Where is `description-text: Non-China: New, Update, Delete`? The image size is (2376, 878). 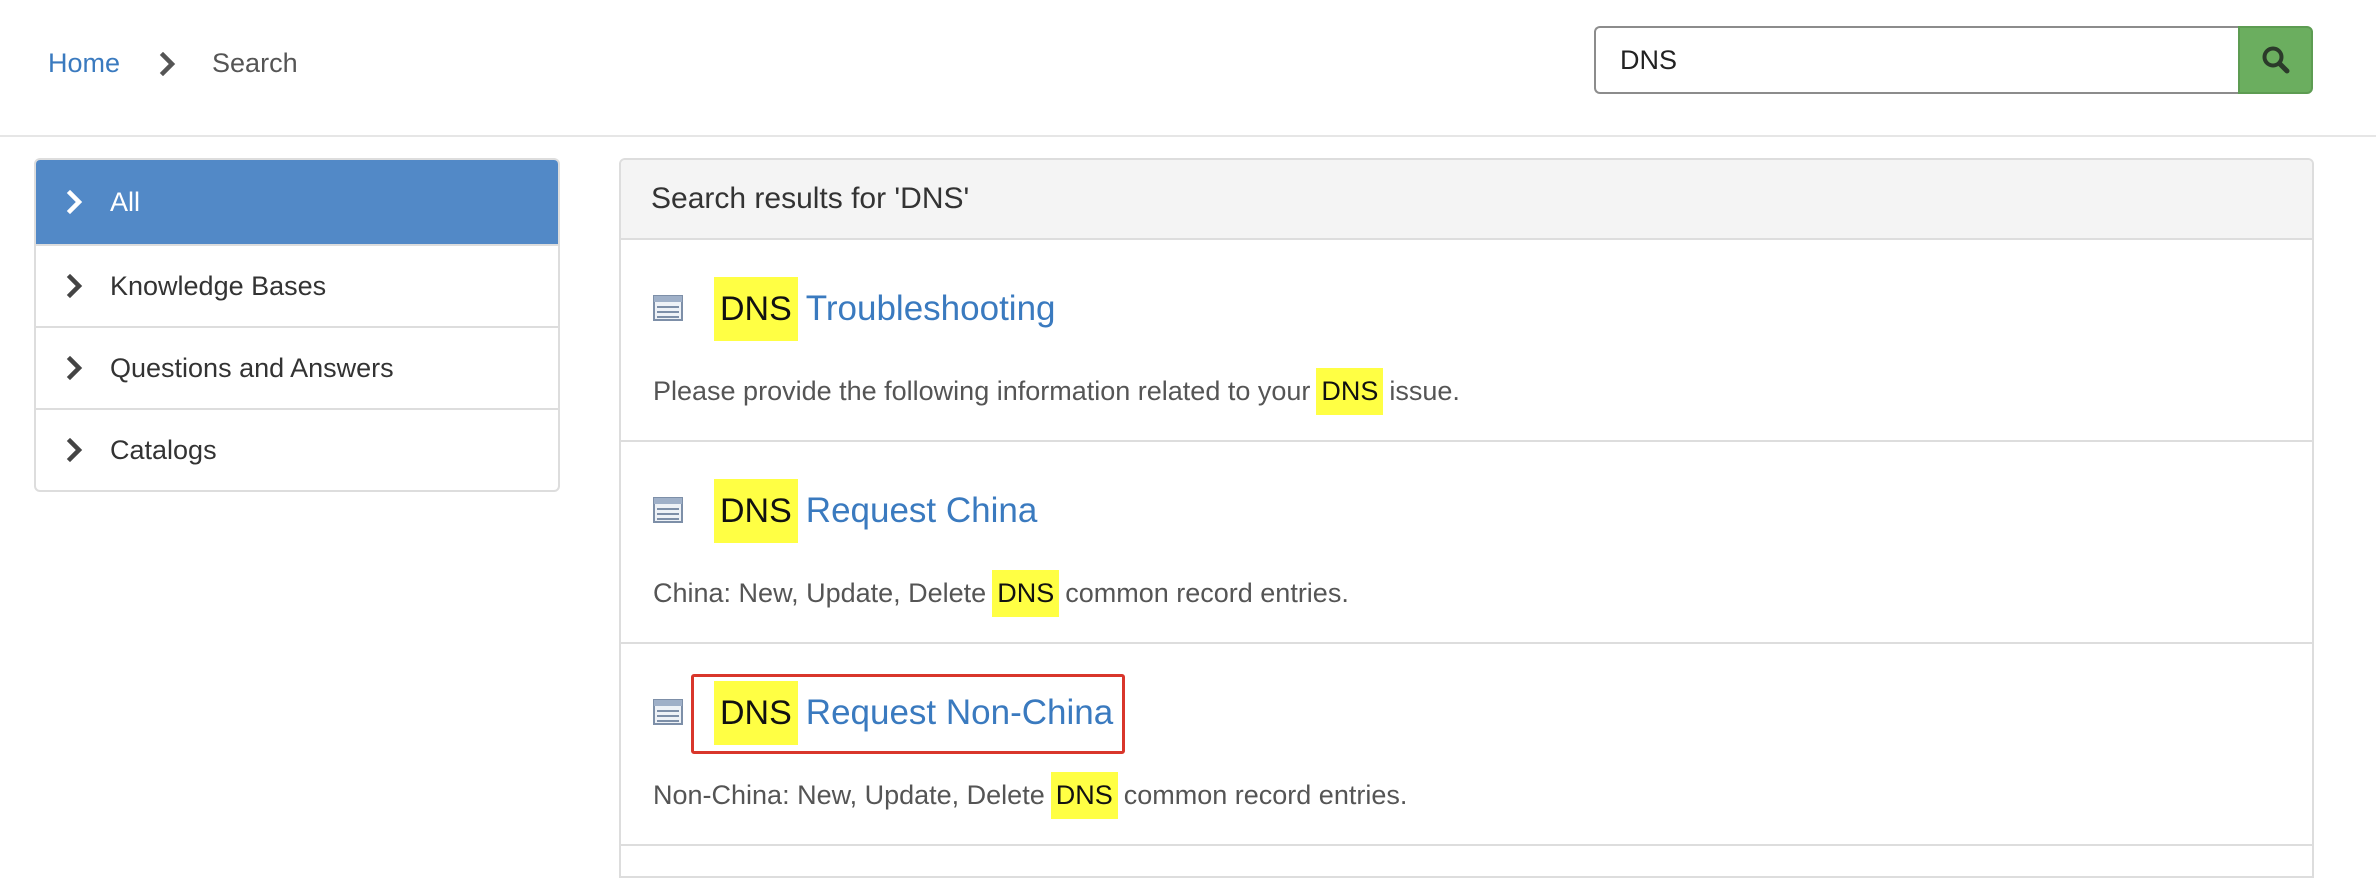
description-text: Non-China: New, Update, Delete is located at coordinates (849, 795).